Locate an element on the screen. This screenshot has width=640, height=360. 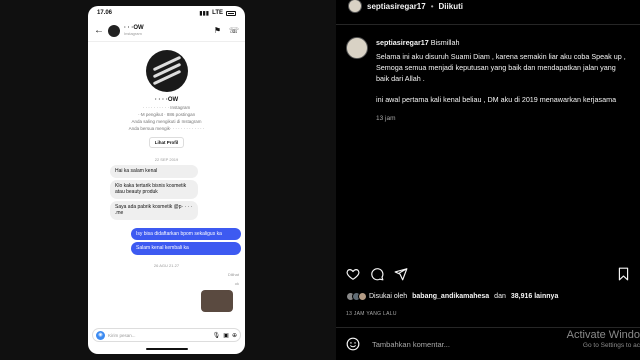
chat-timestamp: 26 AGU 21.27 is located at coordinates (166, 265).